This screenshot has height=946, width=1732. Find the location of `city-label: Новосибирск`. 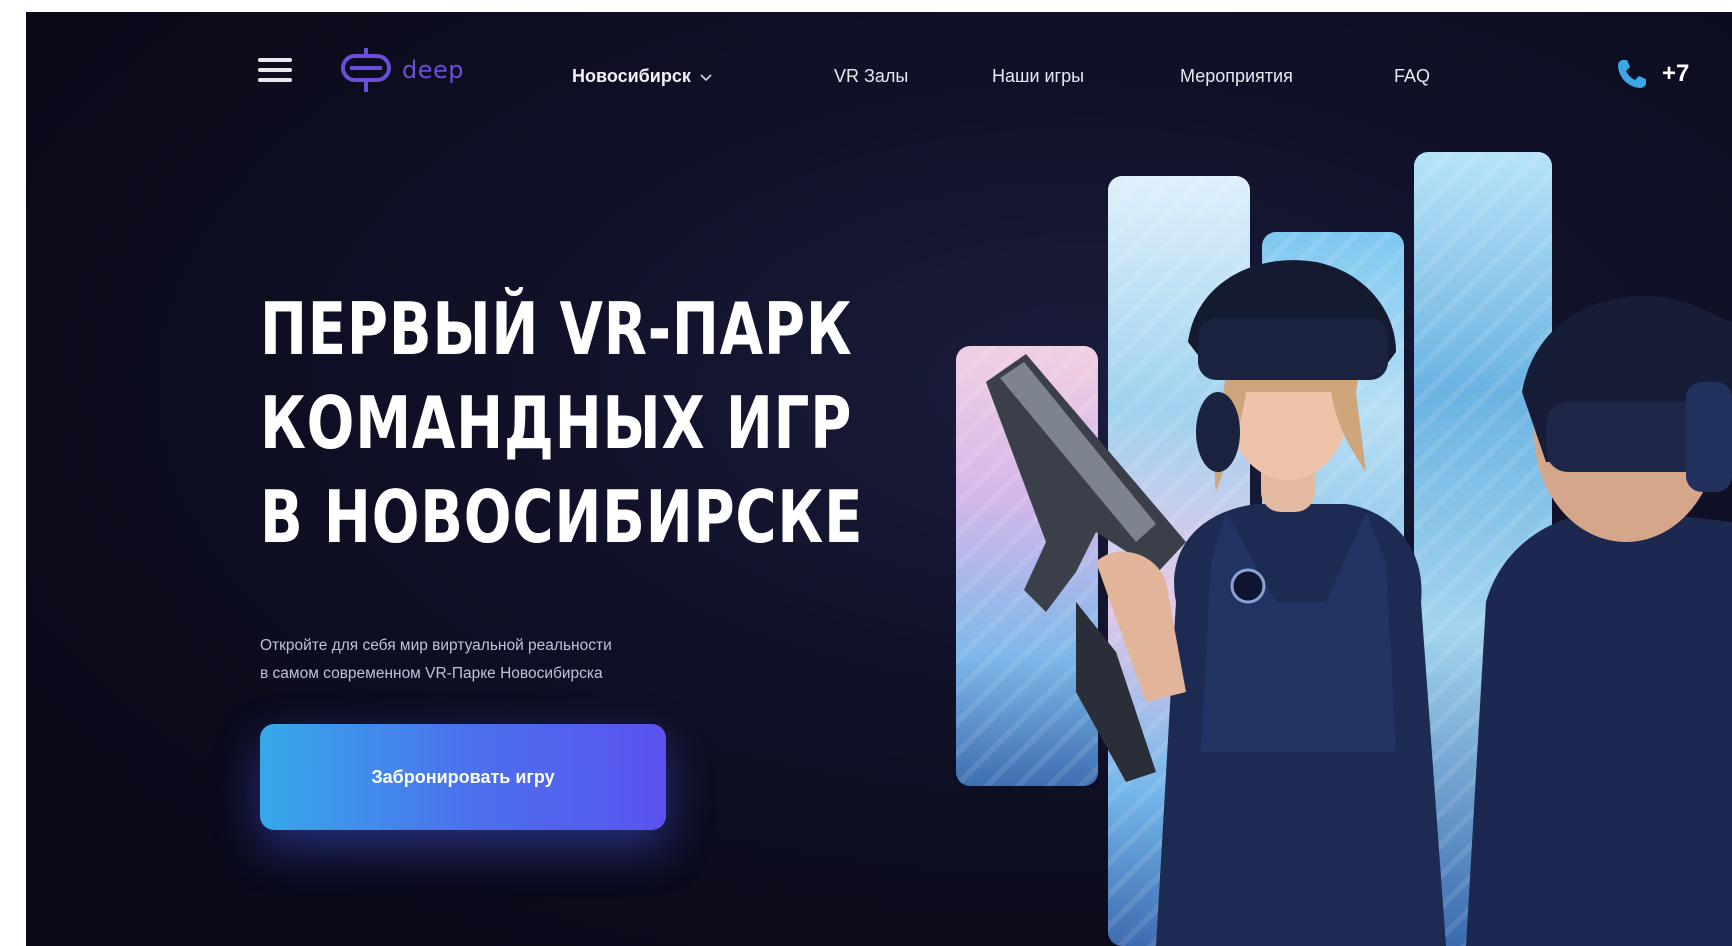

city-label: Новосибирск is located at coordinates (631, 76).